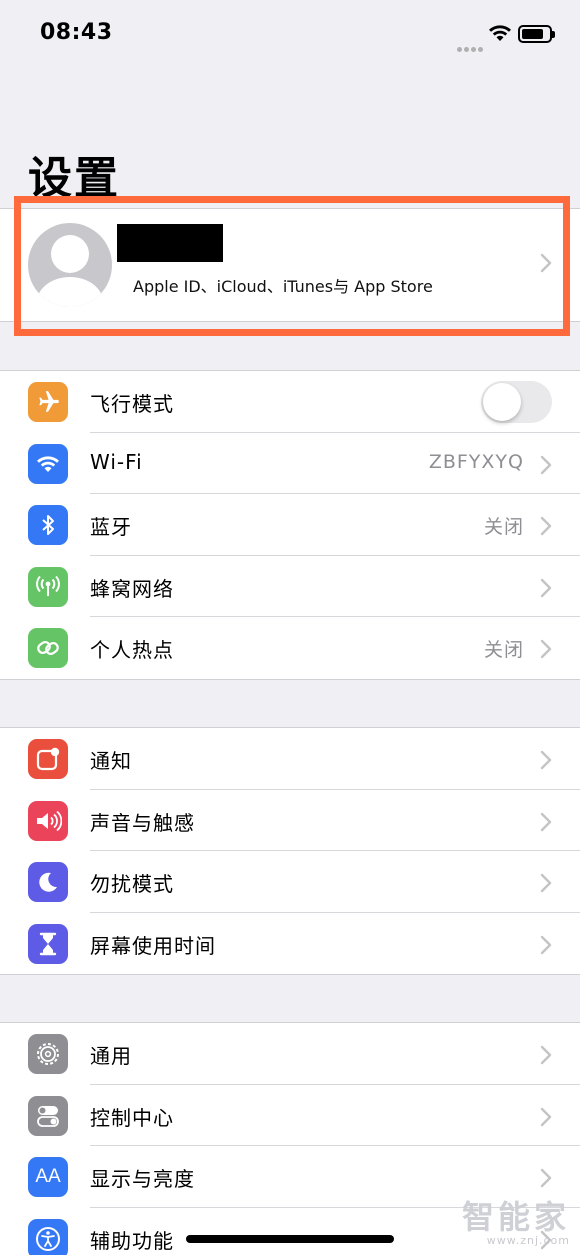 The height and width of the screenshot is (1255, 580). I want to click on screen-time-label: 屏幕使用时间, so click(153, 945).